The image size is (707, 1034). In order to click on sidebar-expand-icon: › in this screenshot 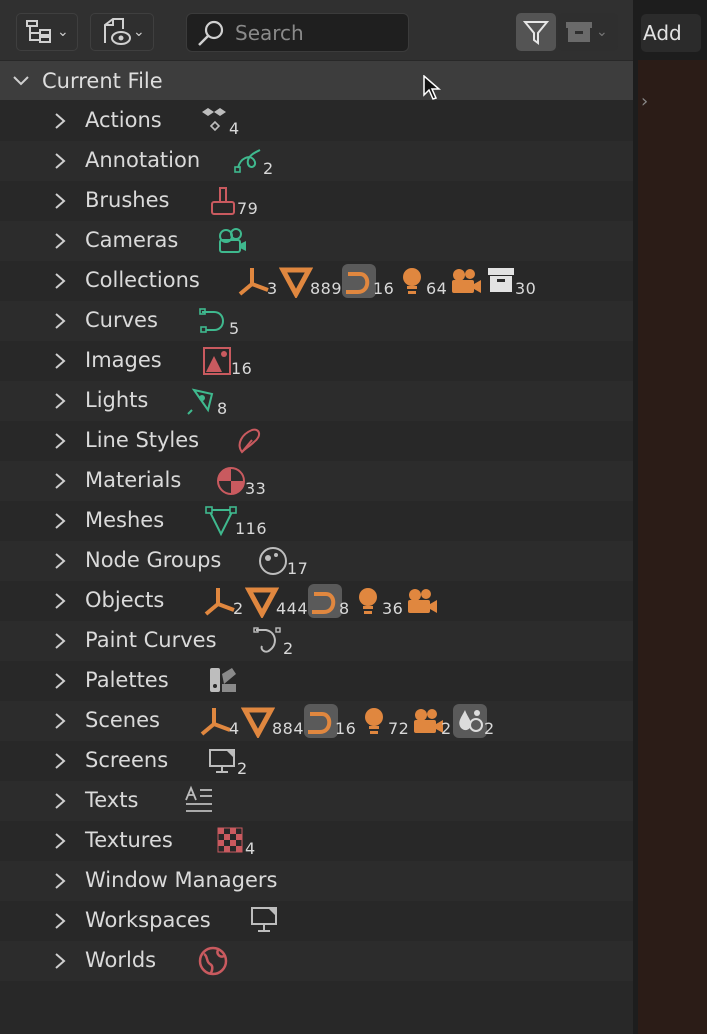, I will do `click(644, 101)`.